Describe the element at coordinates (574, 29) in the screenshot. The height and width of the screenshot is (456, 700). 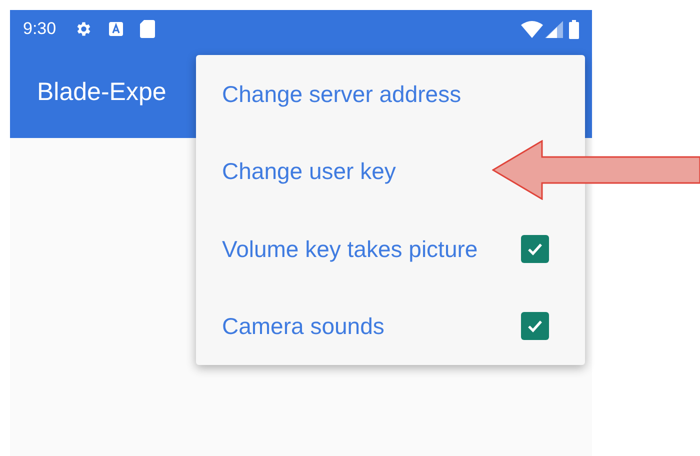
I see `battery-icon` at that location.